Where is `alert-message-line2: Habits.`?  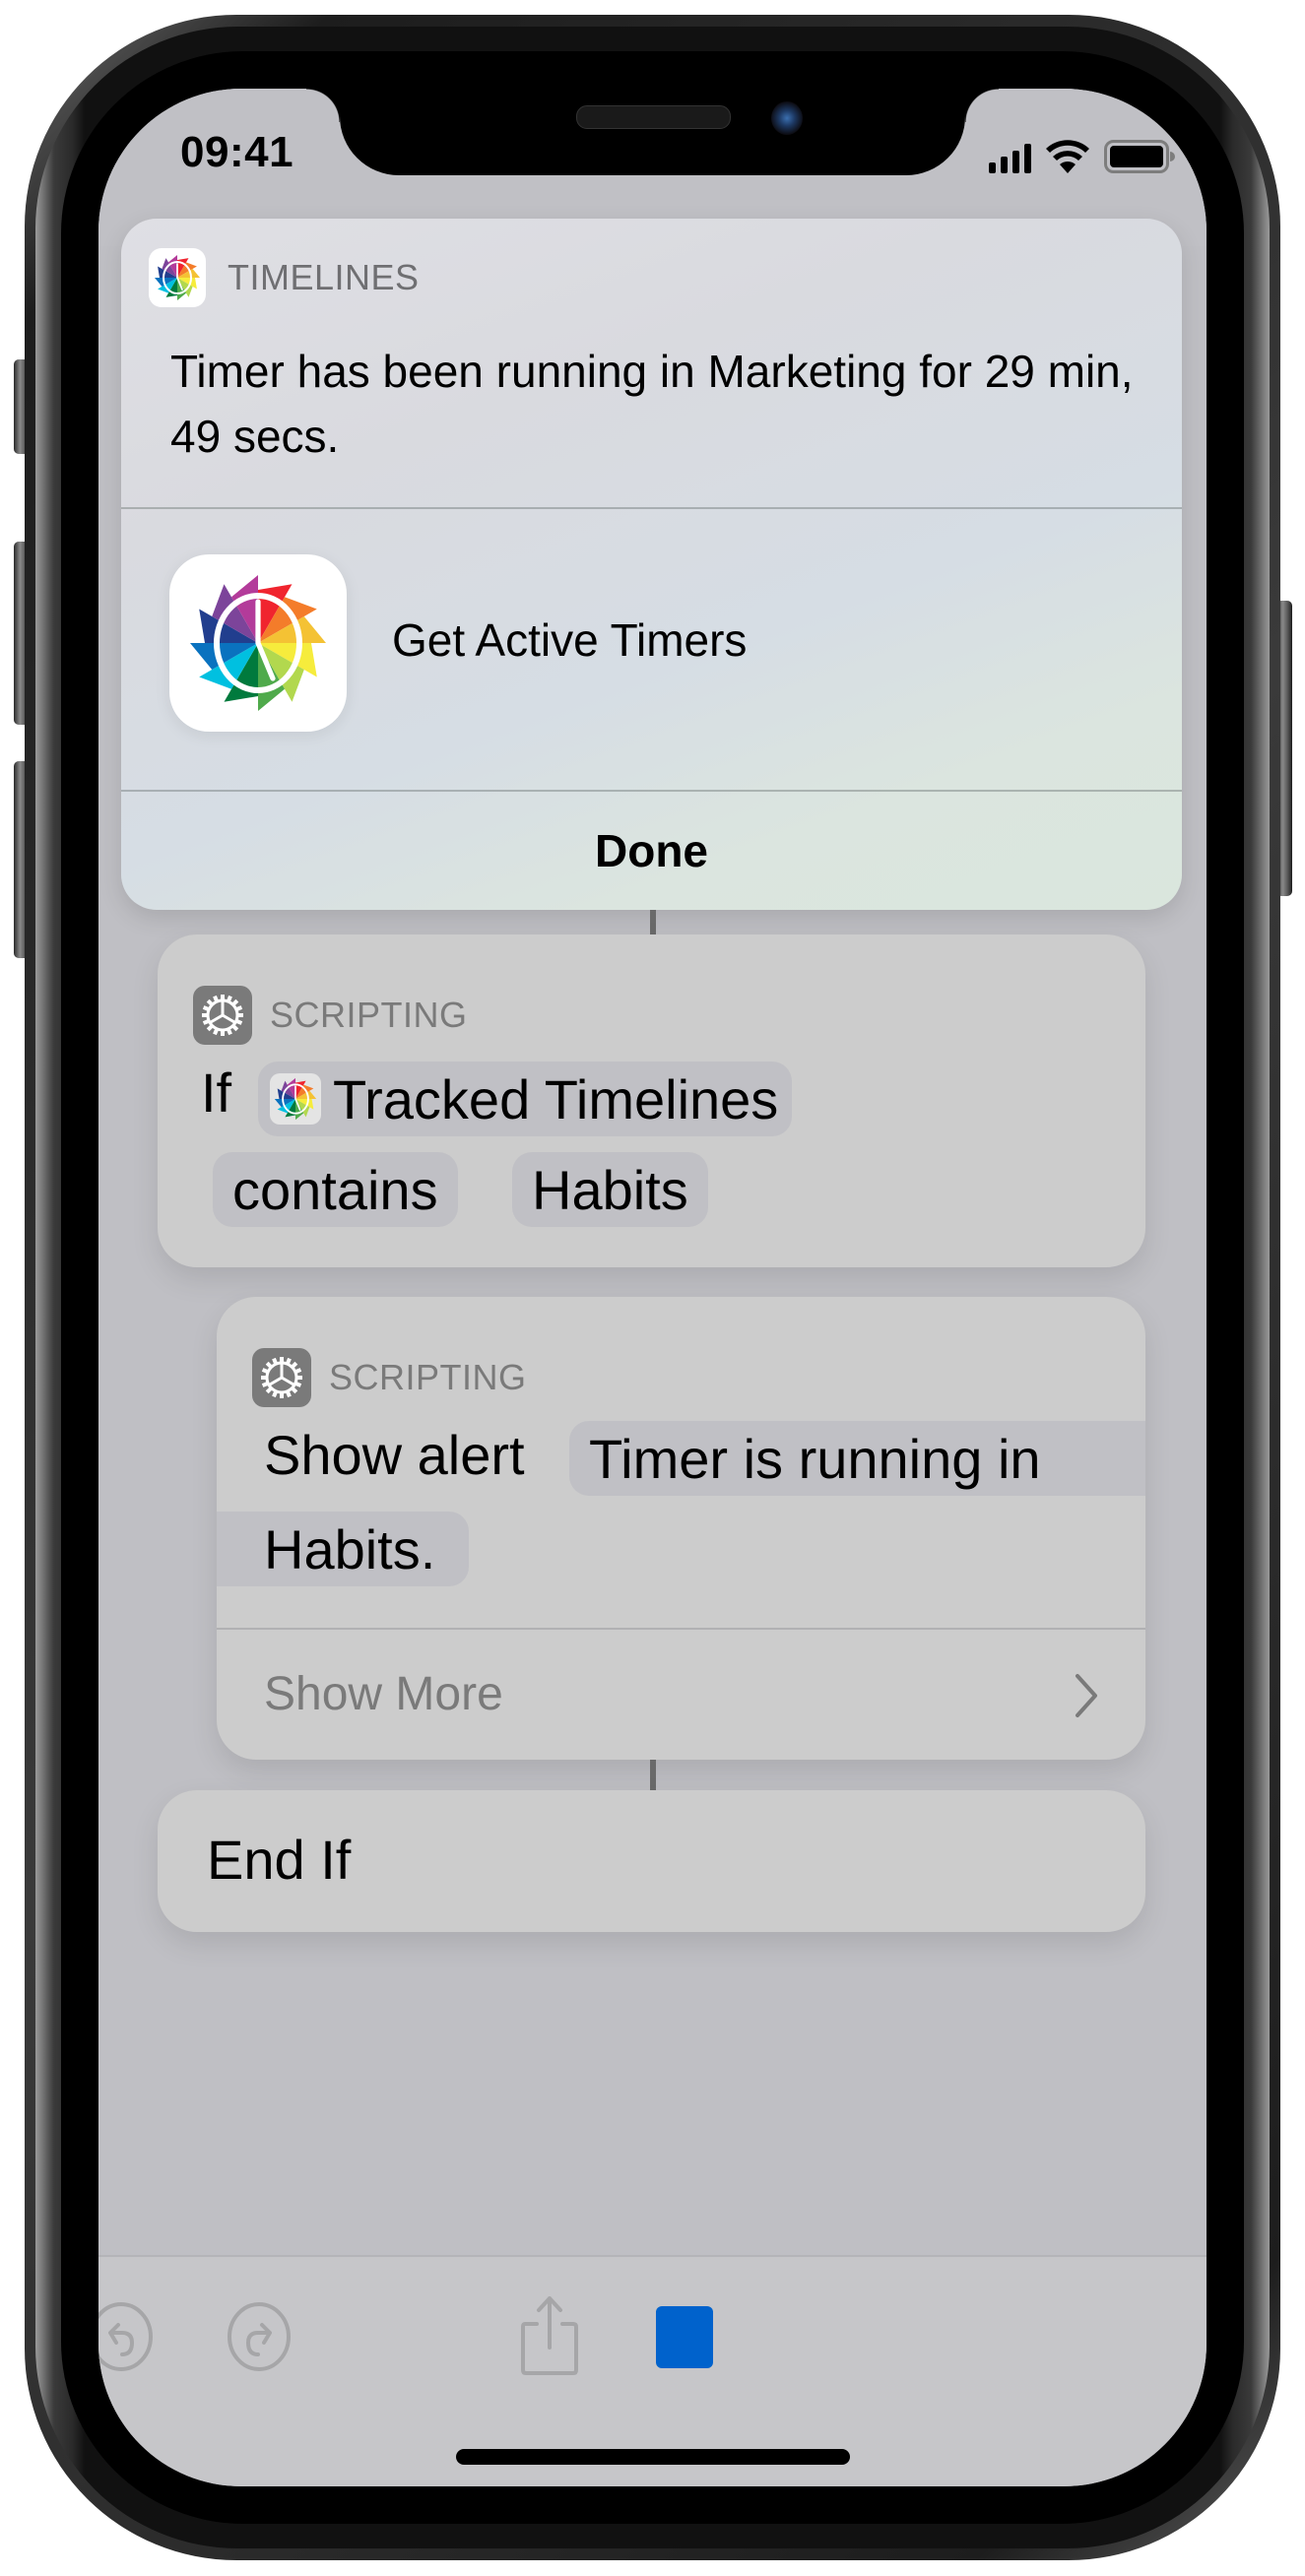
alert-message-line2: Habits. is located at coordinates (350, 1548).